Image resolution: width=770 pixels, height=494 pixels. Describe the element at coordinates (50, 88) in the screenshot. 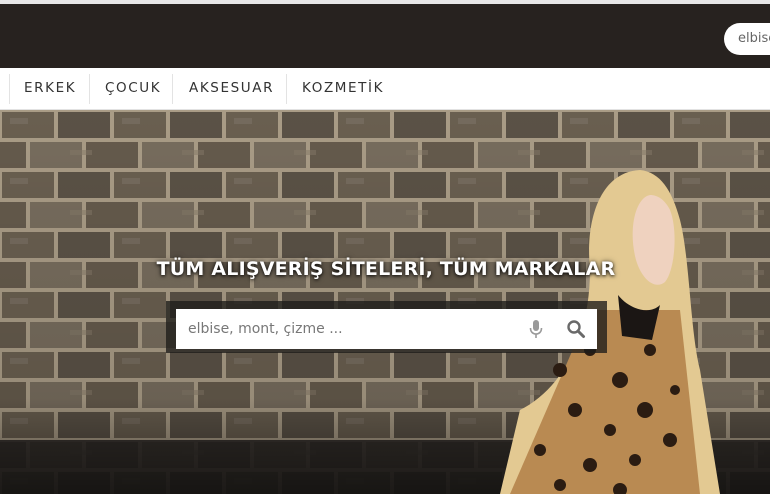

I see `nav-item-erkek: ERKEK` at that location.